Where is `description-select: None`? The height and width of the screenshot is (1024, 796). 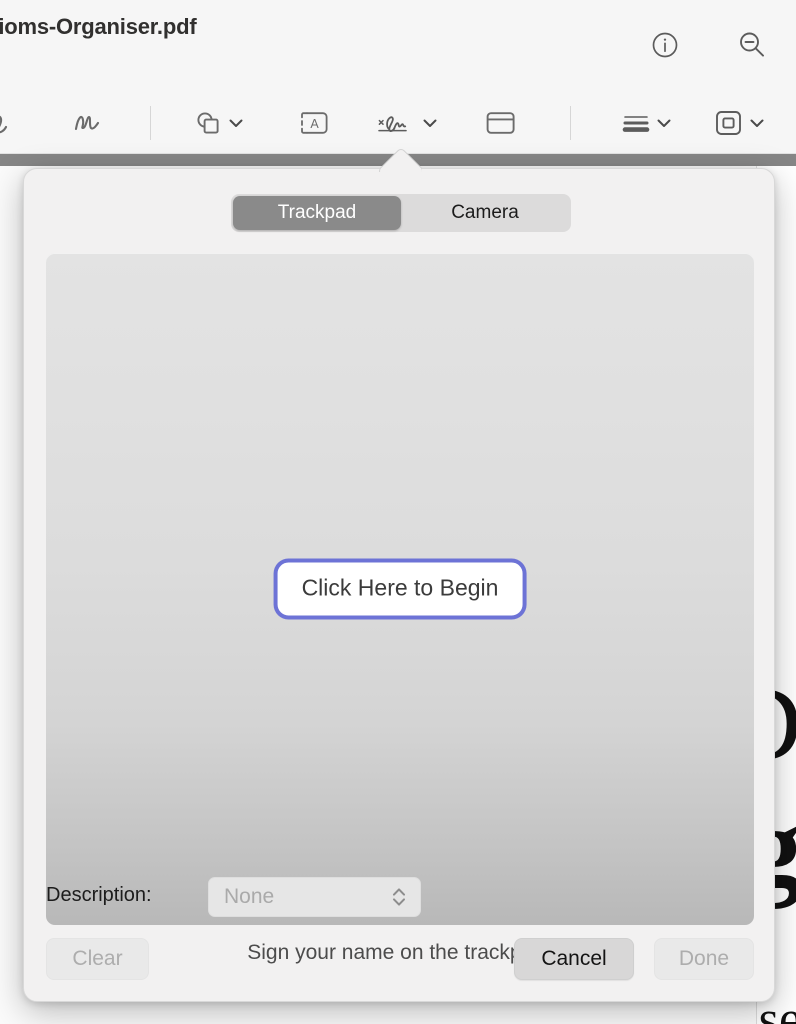 description-select: None is located at coordinates (314, 897).